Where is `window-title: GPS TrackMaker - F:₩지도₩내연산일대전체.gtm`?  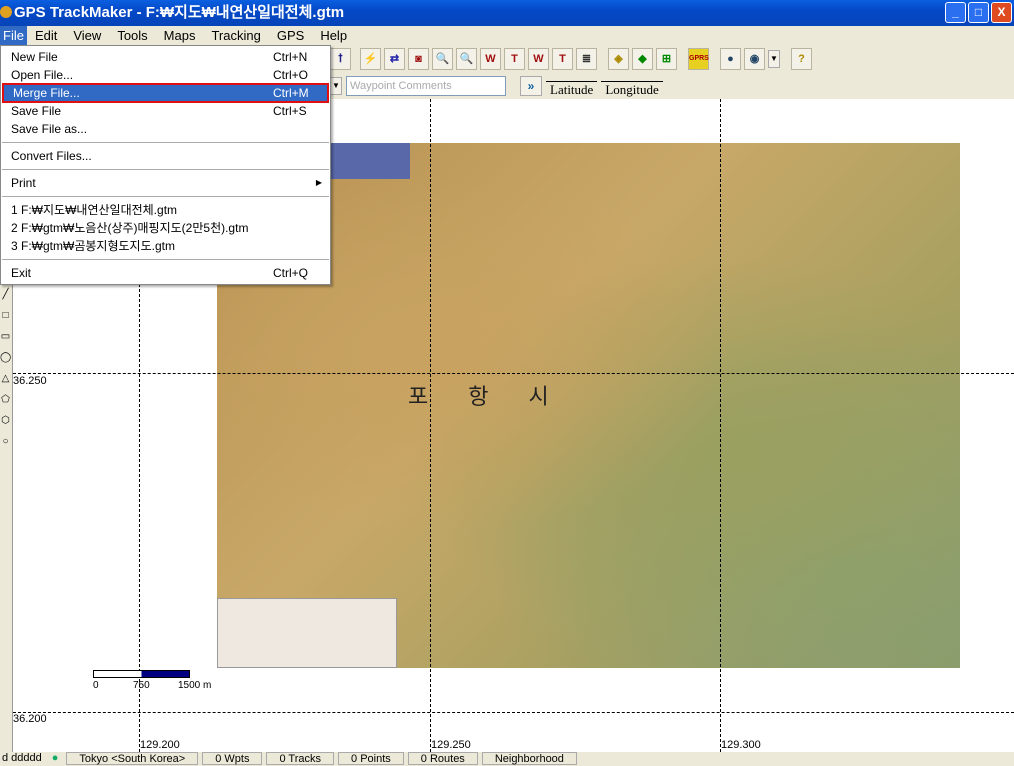
window-title: GPS TrackMaker - F:₩지도₩내연산일대전체.gtm is located at coordinates (179, 12).